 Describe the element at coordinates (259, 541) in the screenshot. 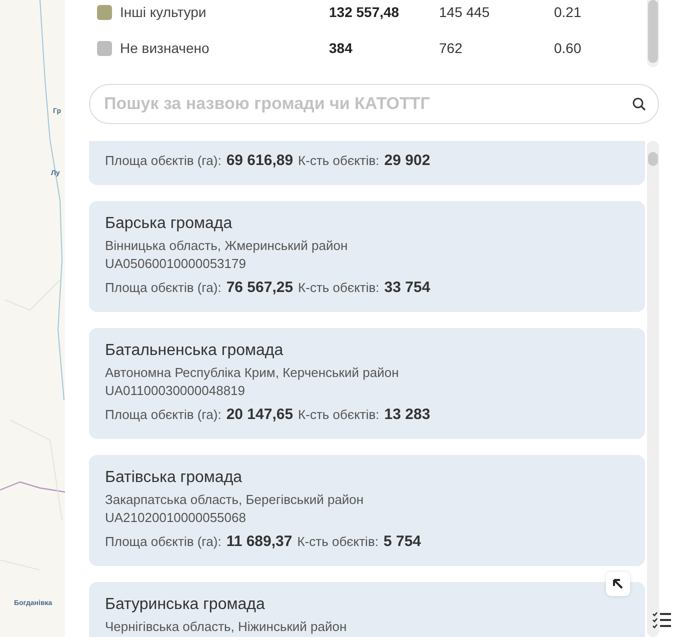

I see `area-value: 11 689,37` at that location.